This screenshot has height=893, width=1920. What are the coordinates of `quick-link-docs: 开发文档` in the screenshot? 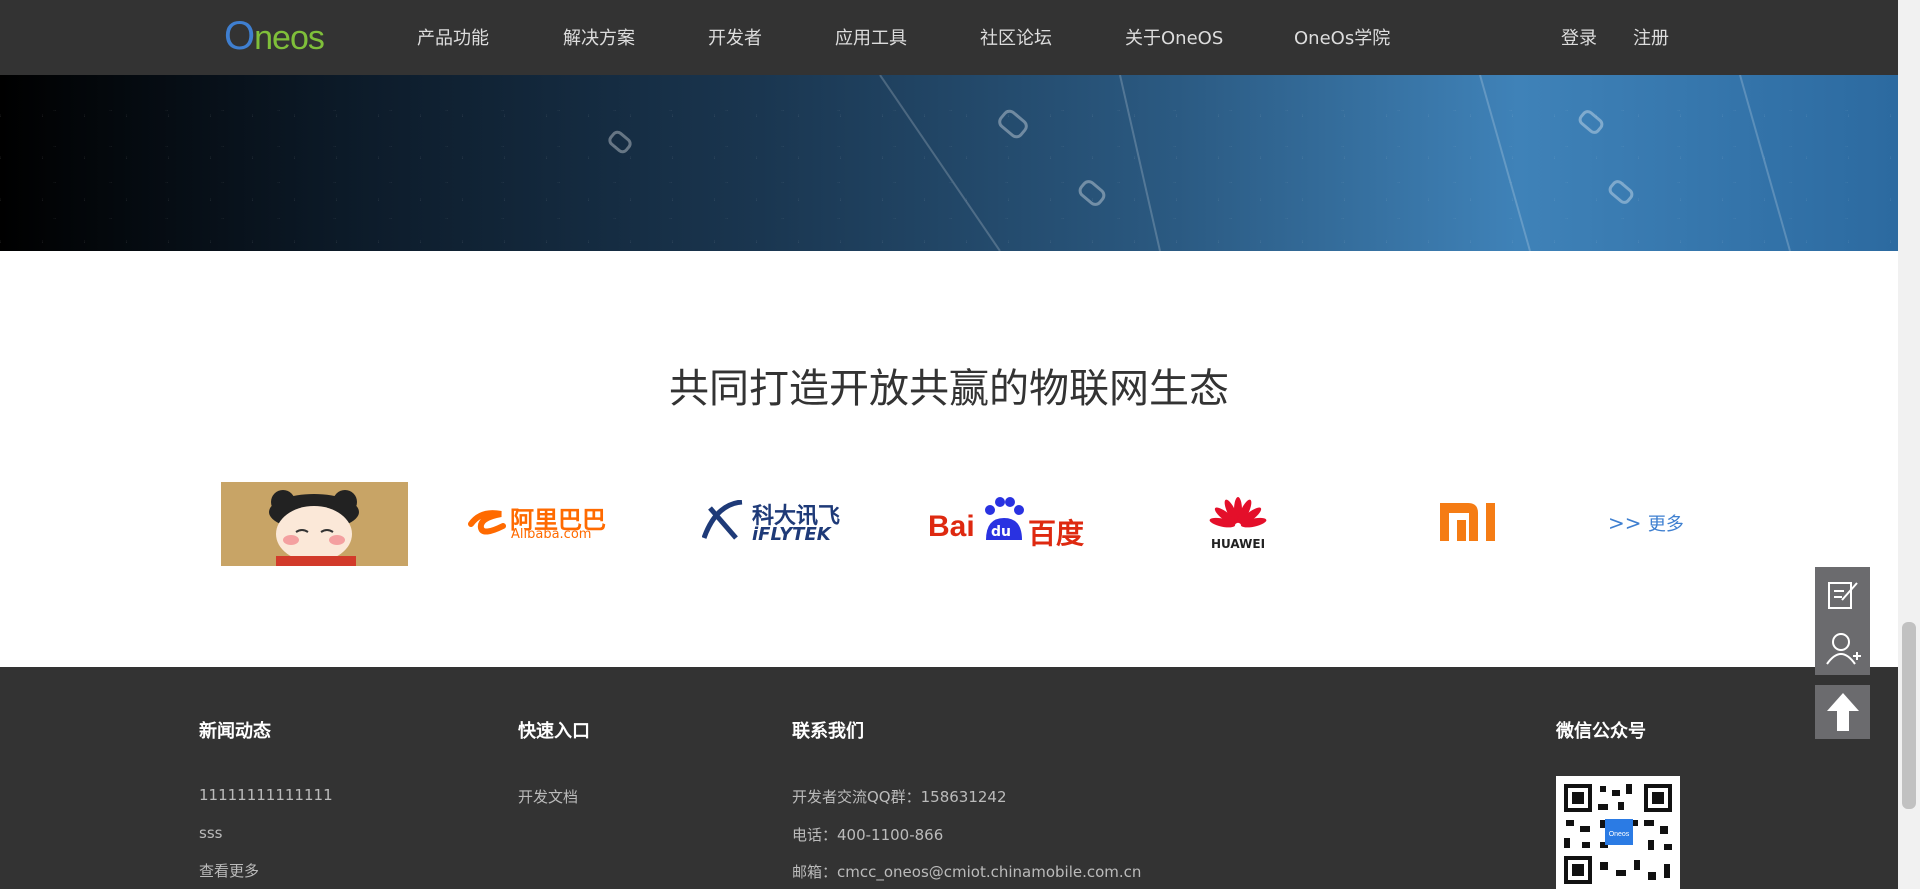 It's located at (548, 796).